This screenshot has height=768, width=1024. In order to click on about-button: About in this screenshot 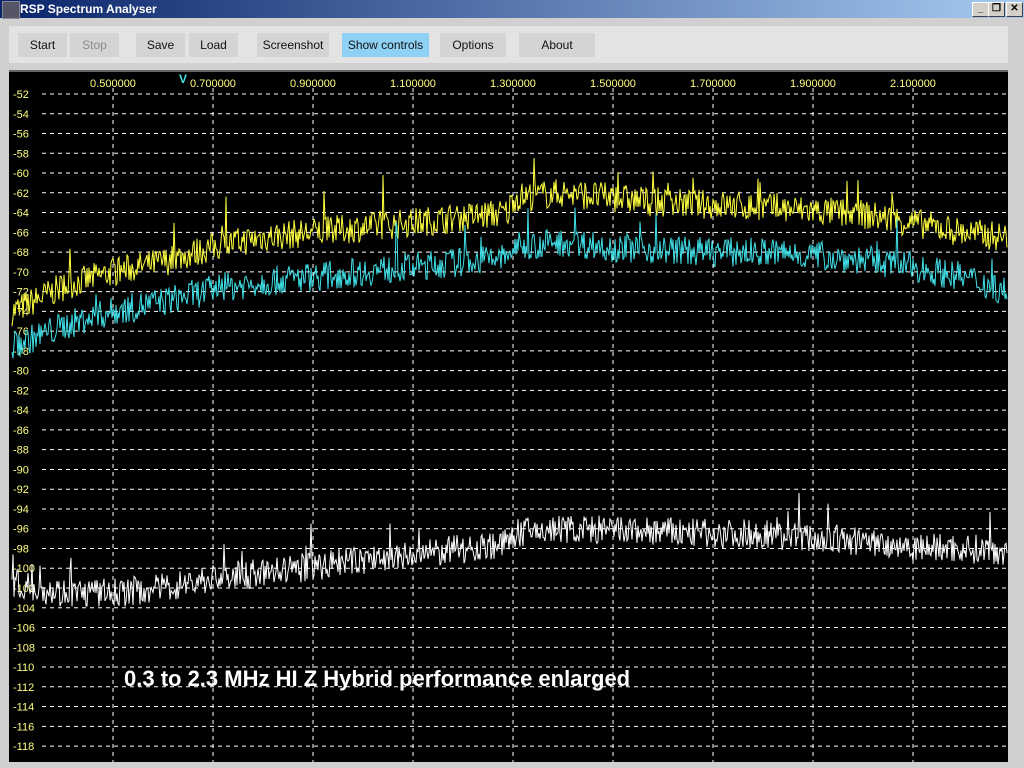, I will do `click(557, 45)`.